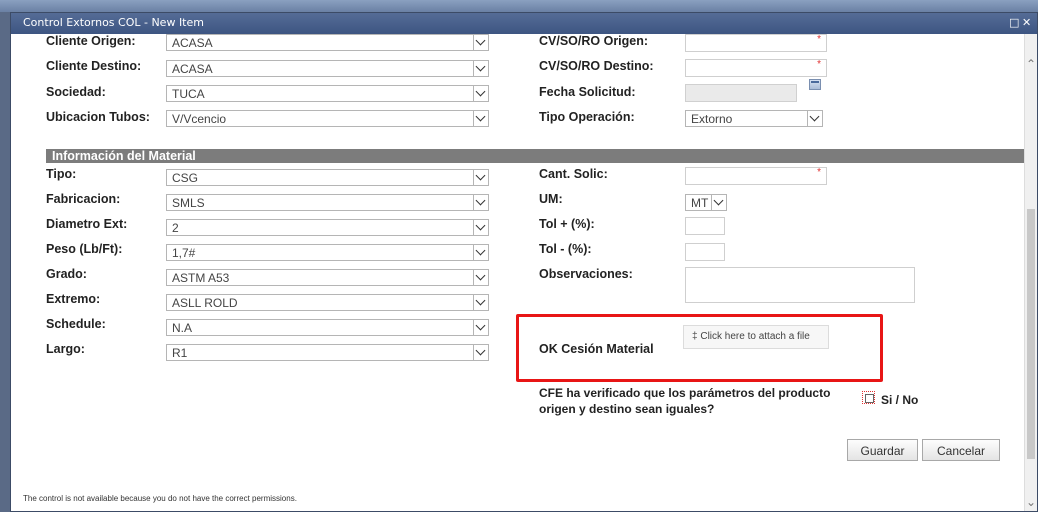  Describe the element at coordinates (327, 68) in the screenshot. I see `cliente-destino-select: ACASA` at that location.